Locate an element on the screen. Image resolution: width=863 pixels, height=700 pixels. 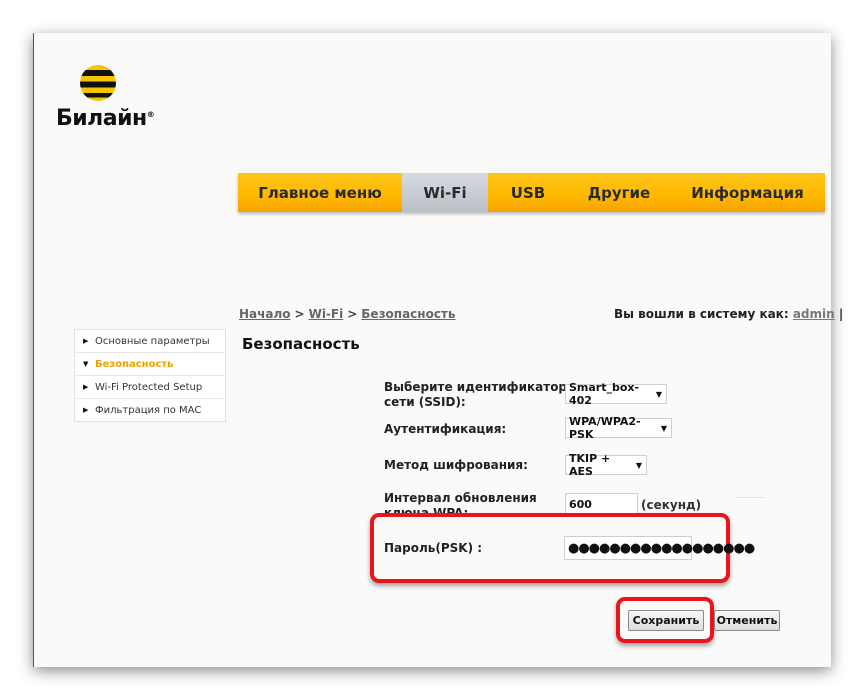
interval-input: 600 is located at coordinates (601, 504).